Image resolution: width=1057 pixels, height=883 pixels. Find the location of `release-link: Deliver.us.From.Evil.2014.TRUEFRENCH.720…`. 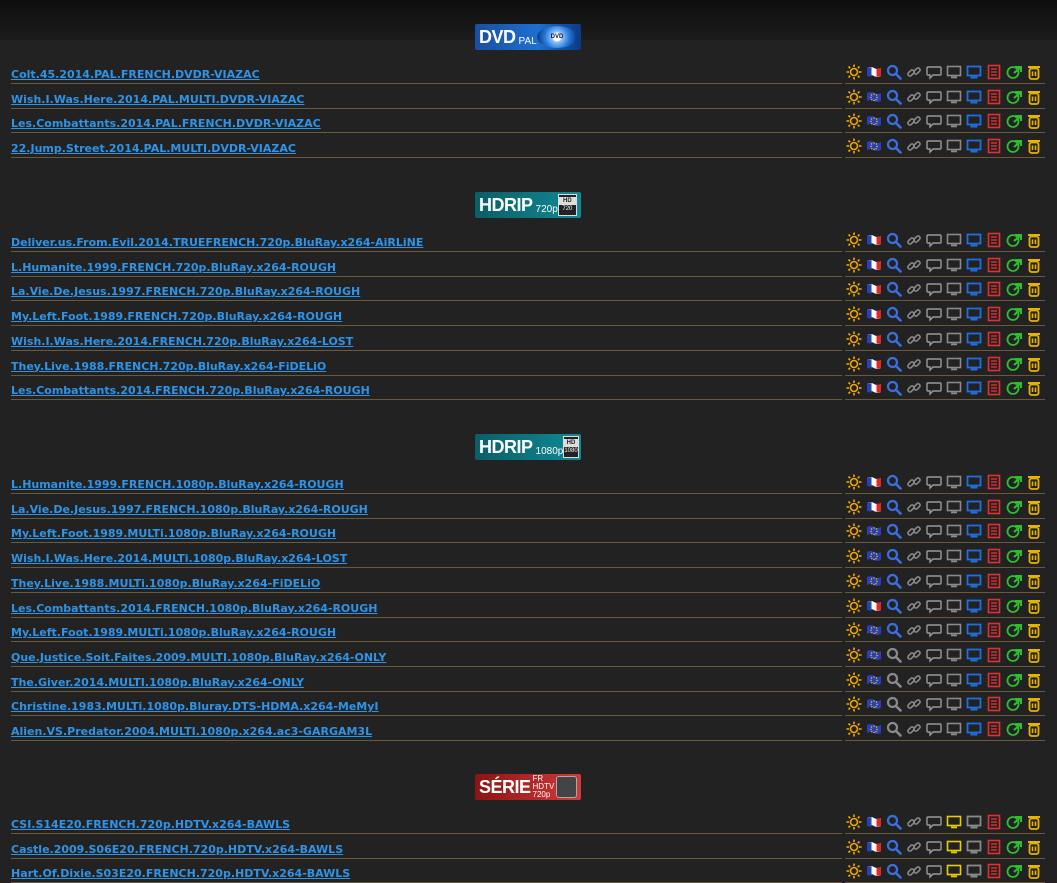

release-link: Deliver.us.From.Evil.2014.TRUEFRENCH.720… is located at coordinates (426, 243).